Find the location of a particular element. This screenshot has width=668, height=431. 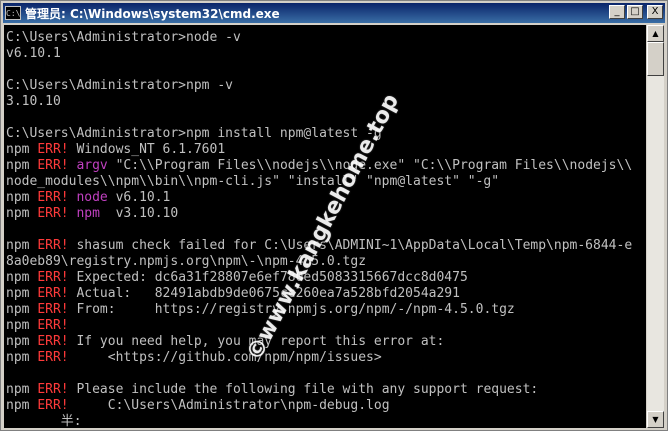

maximize-button: □ is located at coordinates (635, 12).